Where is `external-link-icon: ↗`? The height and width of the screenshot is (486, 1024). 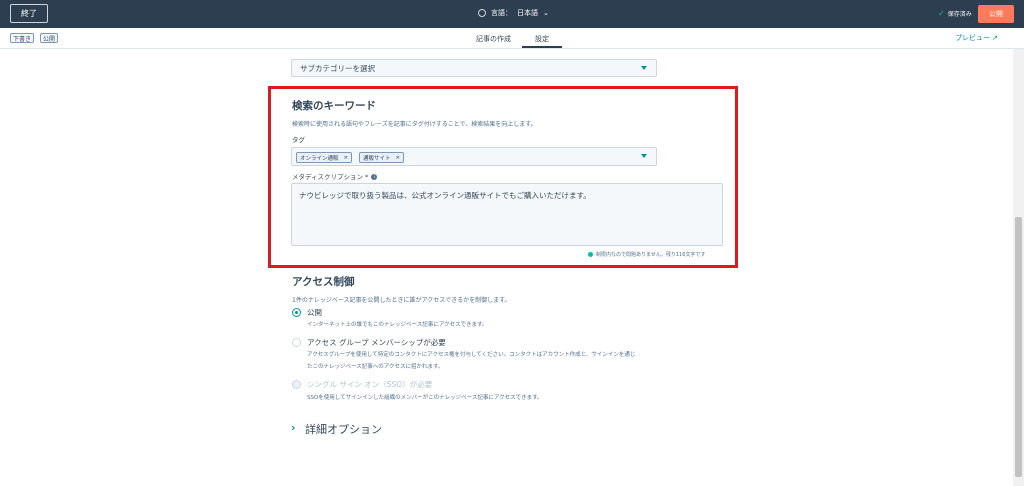 external-link-icon: ↗ is located at coordinates (995, 38).